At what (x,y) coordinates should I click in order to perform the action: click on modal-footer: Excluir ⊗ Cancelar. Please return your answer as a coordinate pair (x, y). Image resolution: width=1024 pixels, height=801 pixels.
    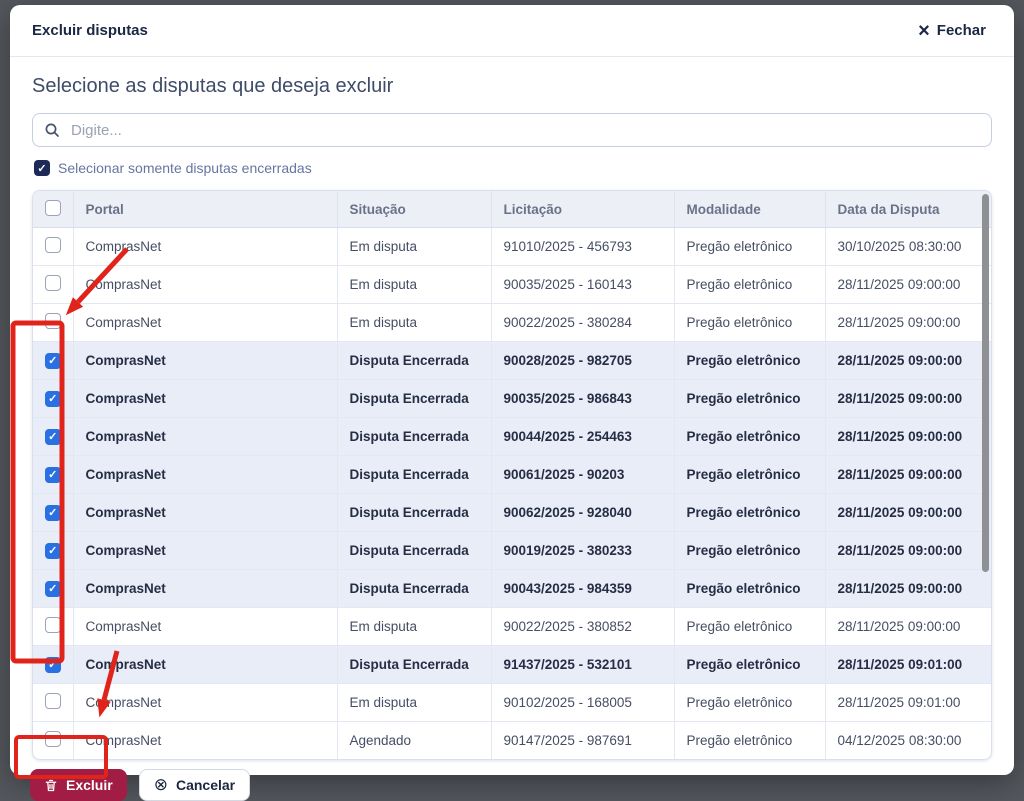
    Looking at the image, I should click on (511, 785).